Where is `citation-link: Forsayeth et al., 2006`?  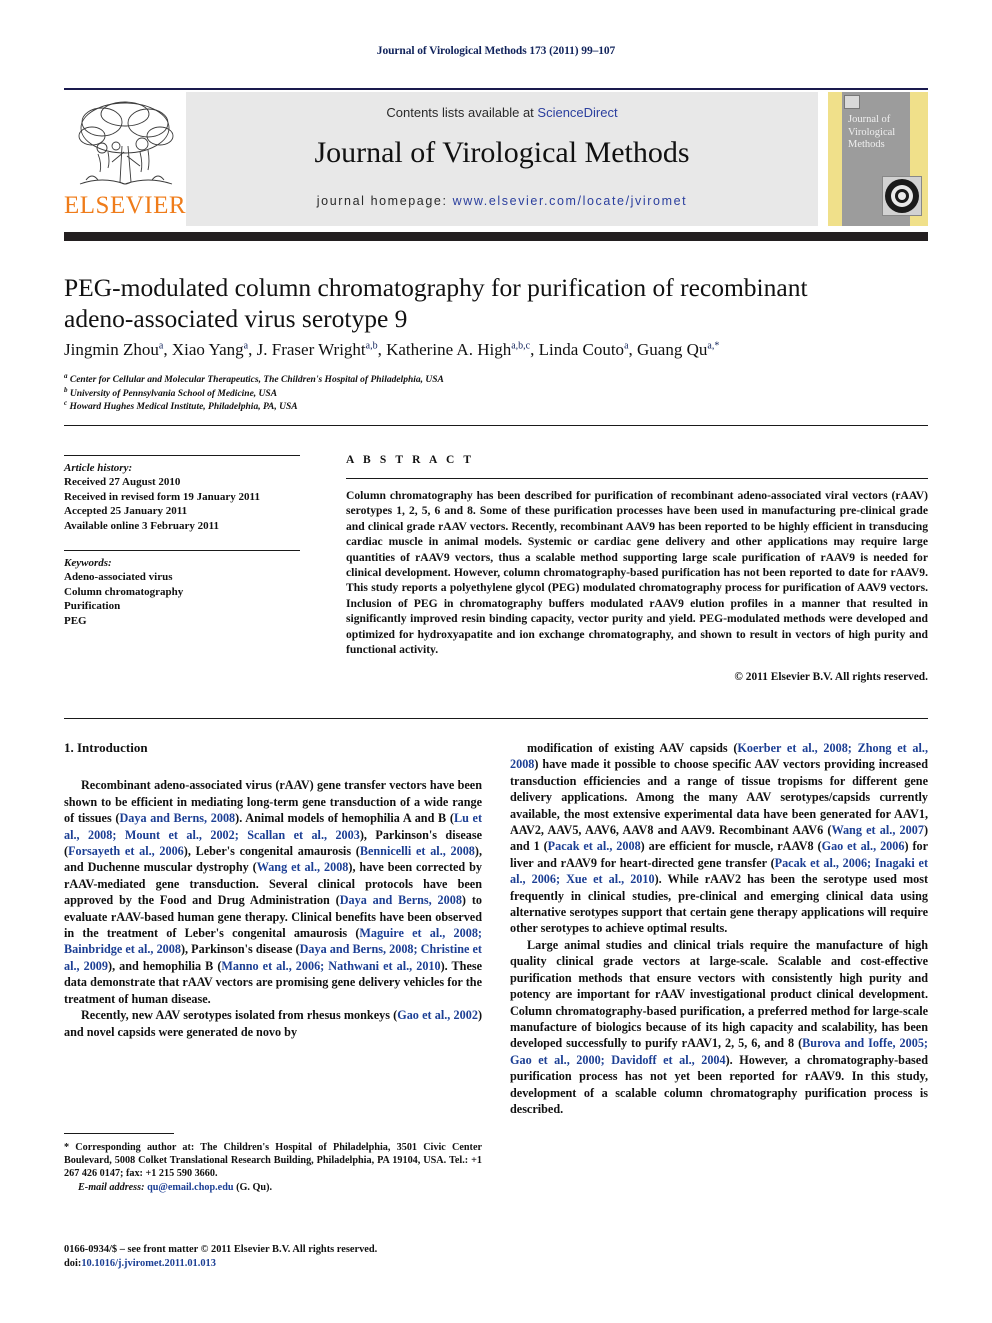
citation-link: Forsayeth et al., 2006 is located at coordinates (126, 851).